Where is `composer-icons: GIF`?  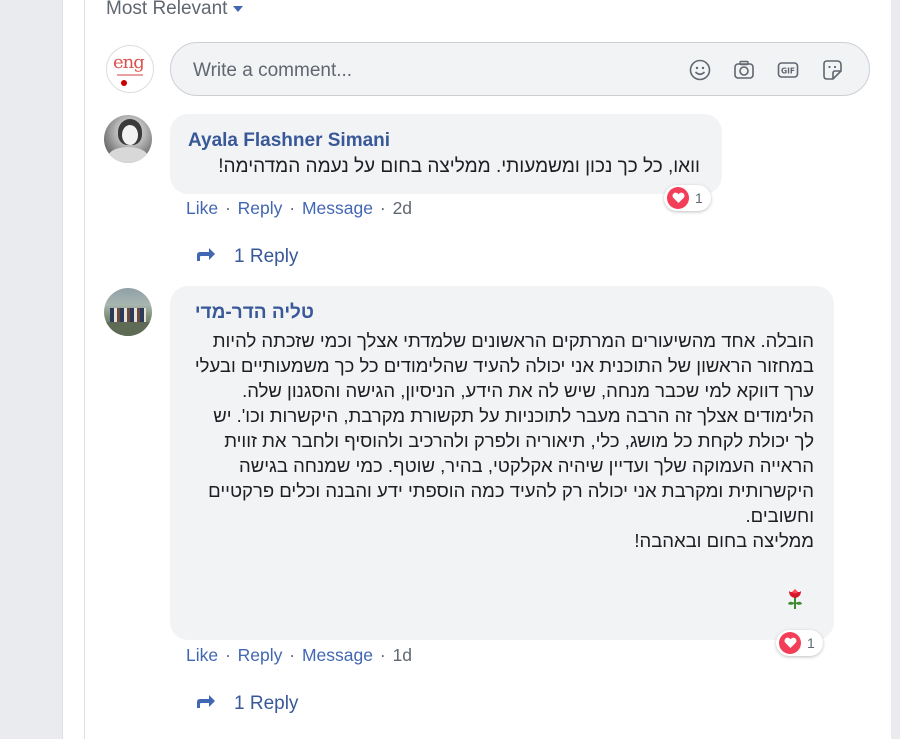 composer-icons: GIF is located at coordinates (766, 70).